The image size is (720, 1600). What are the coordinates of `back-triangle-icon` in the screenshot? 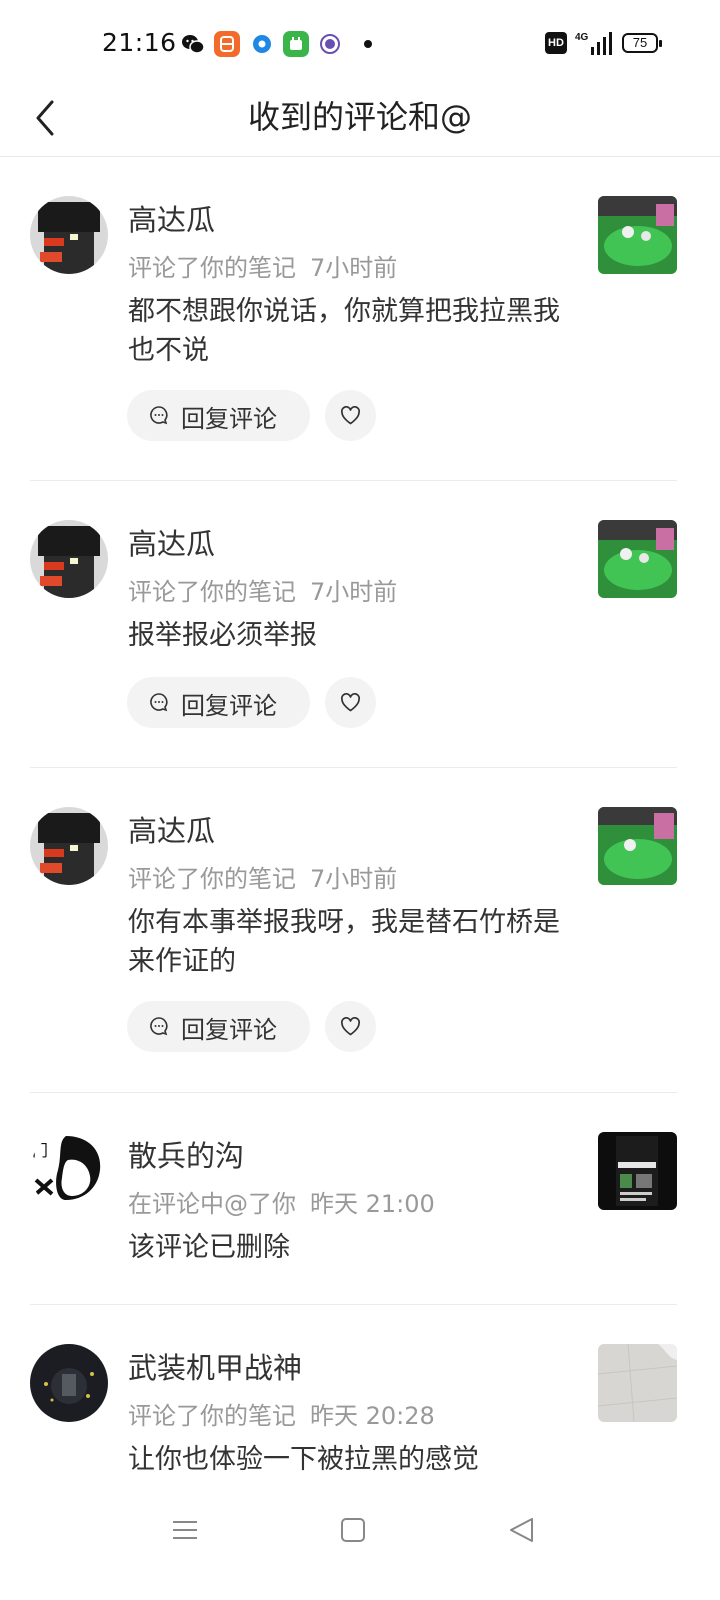 It's located at (522, 1530).